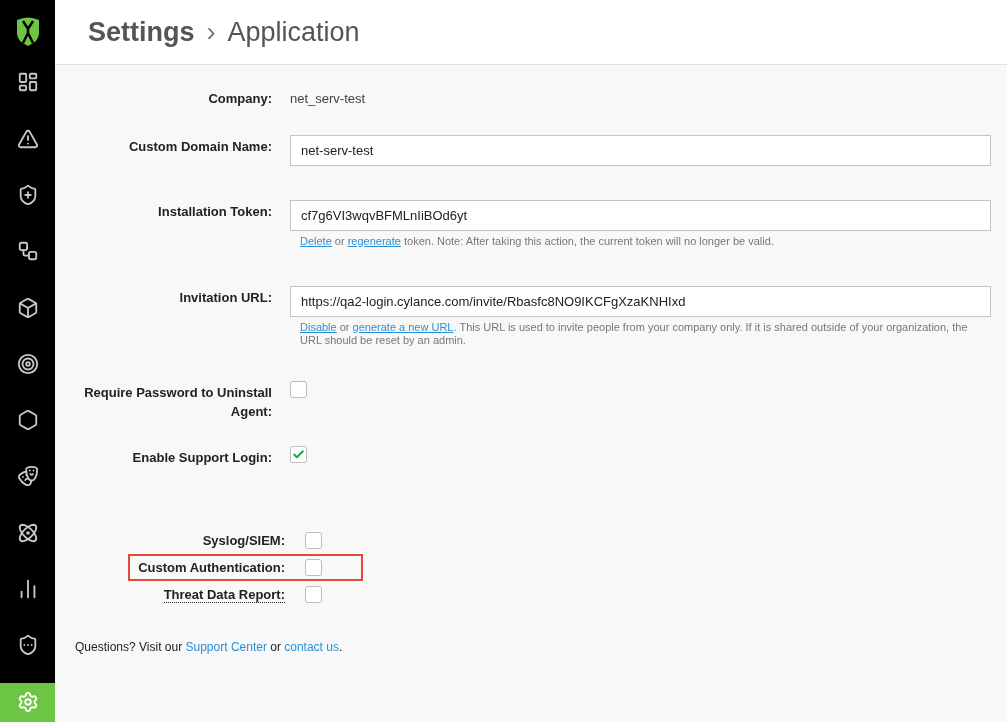 The image size is (1007, 722). What do you see at coordinates (27, 363) in the screenshot?
I see `target-icon` at bounding box center [27, 363].